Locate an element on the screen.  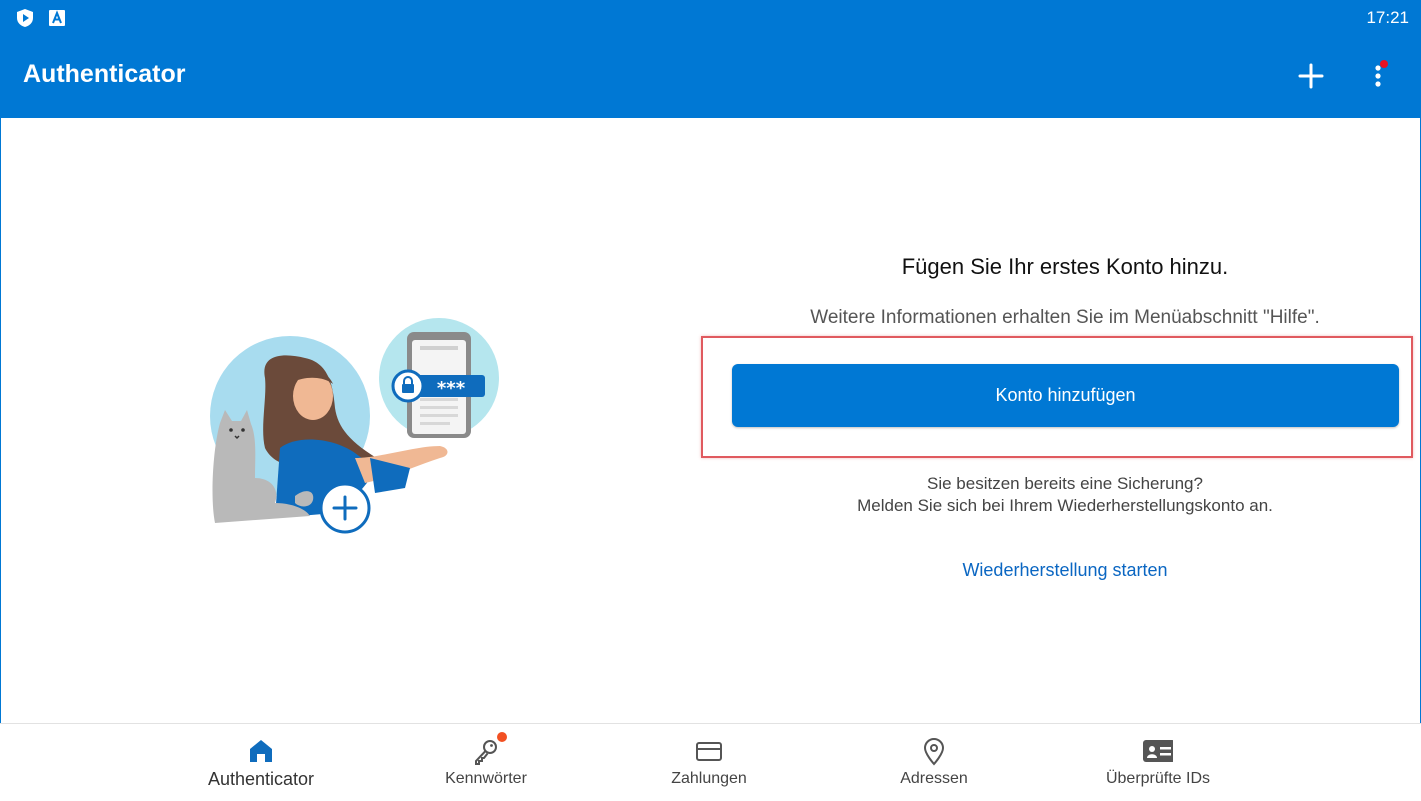
status-time: 17:21 is located at coordinates (1387, 17).